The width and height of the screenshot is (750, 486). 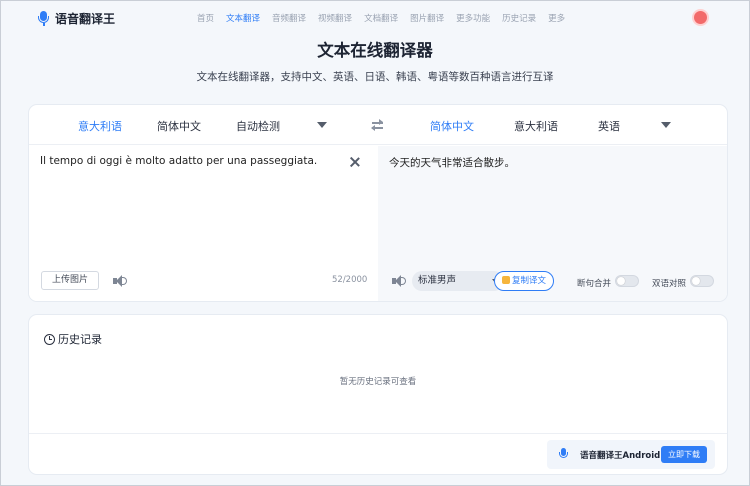 I want to click on history-heading: 历史记录, so click(x=73, y=339).